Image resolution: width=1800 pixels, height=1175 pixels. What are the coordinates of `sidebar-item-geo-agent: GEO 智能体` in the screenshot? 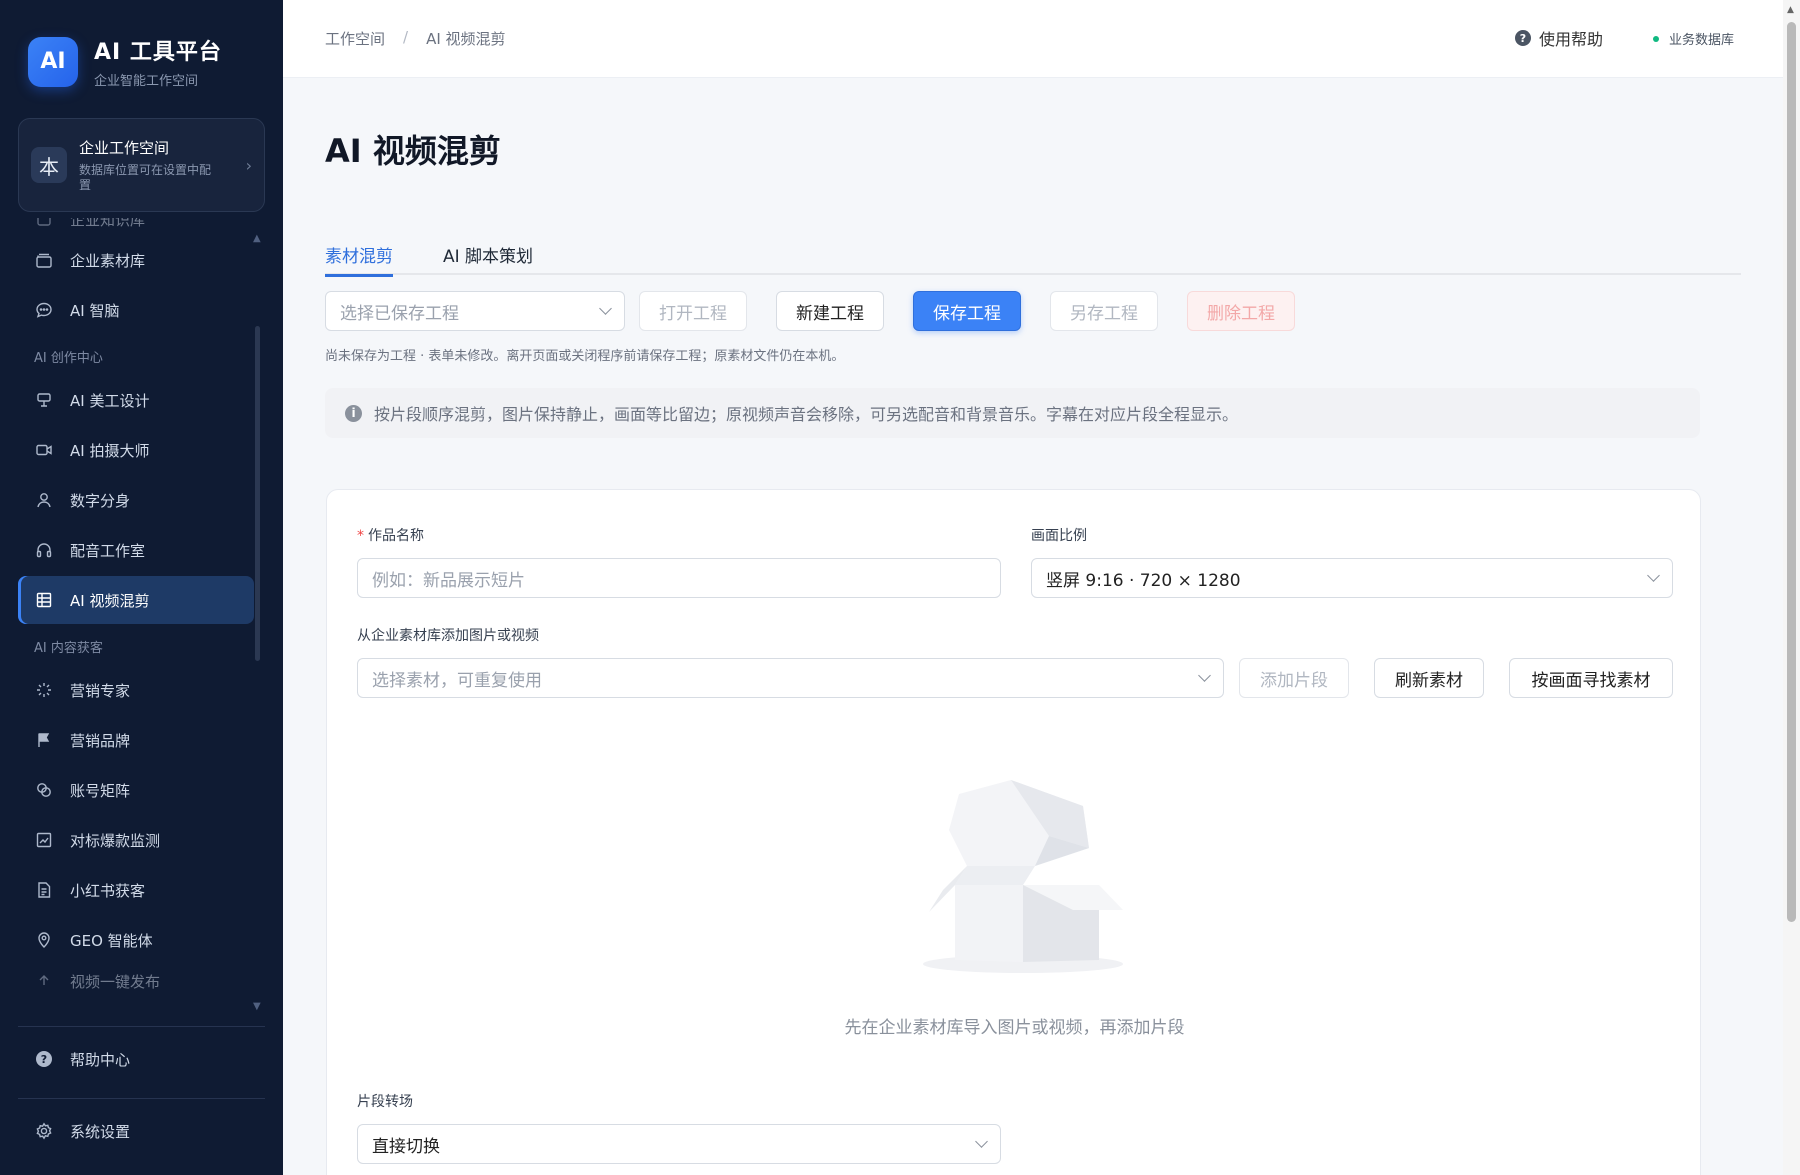 It's located at (136, 940).